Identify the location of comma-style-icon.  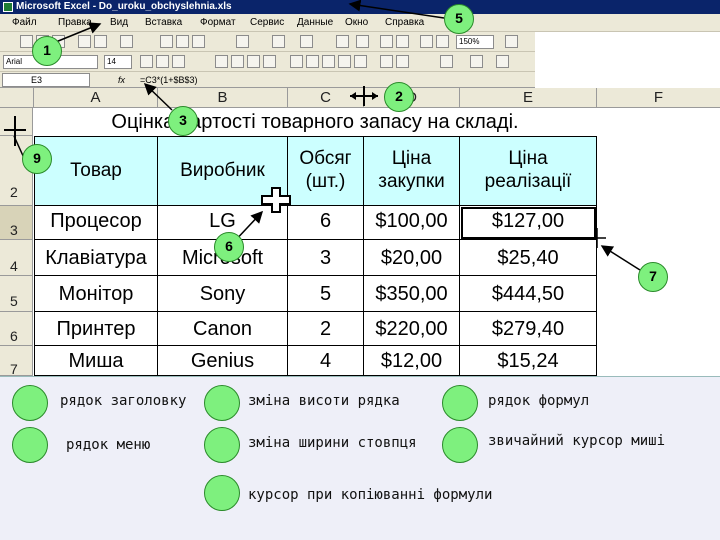
(328, 61).